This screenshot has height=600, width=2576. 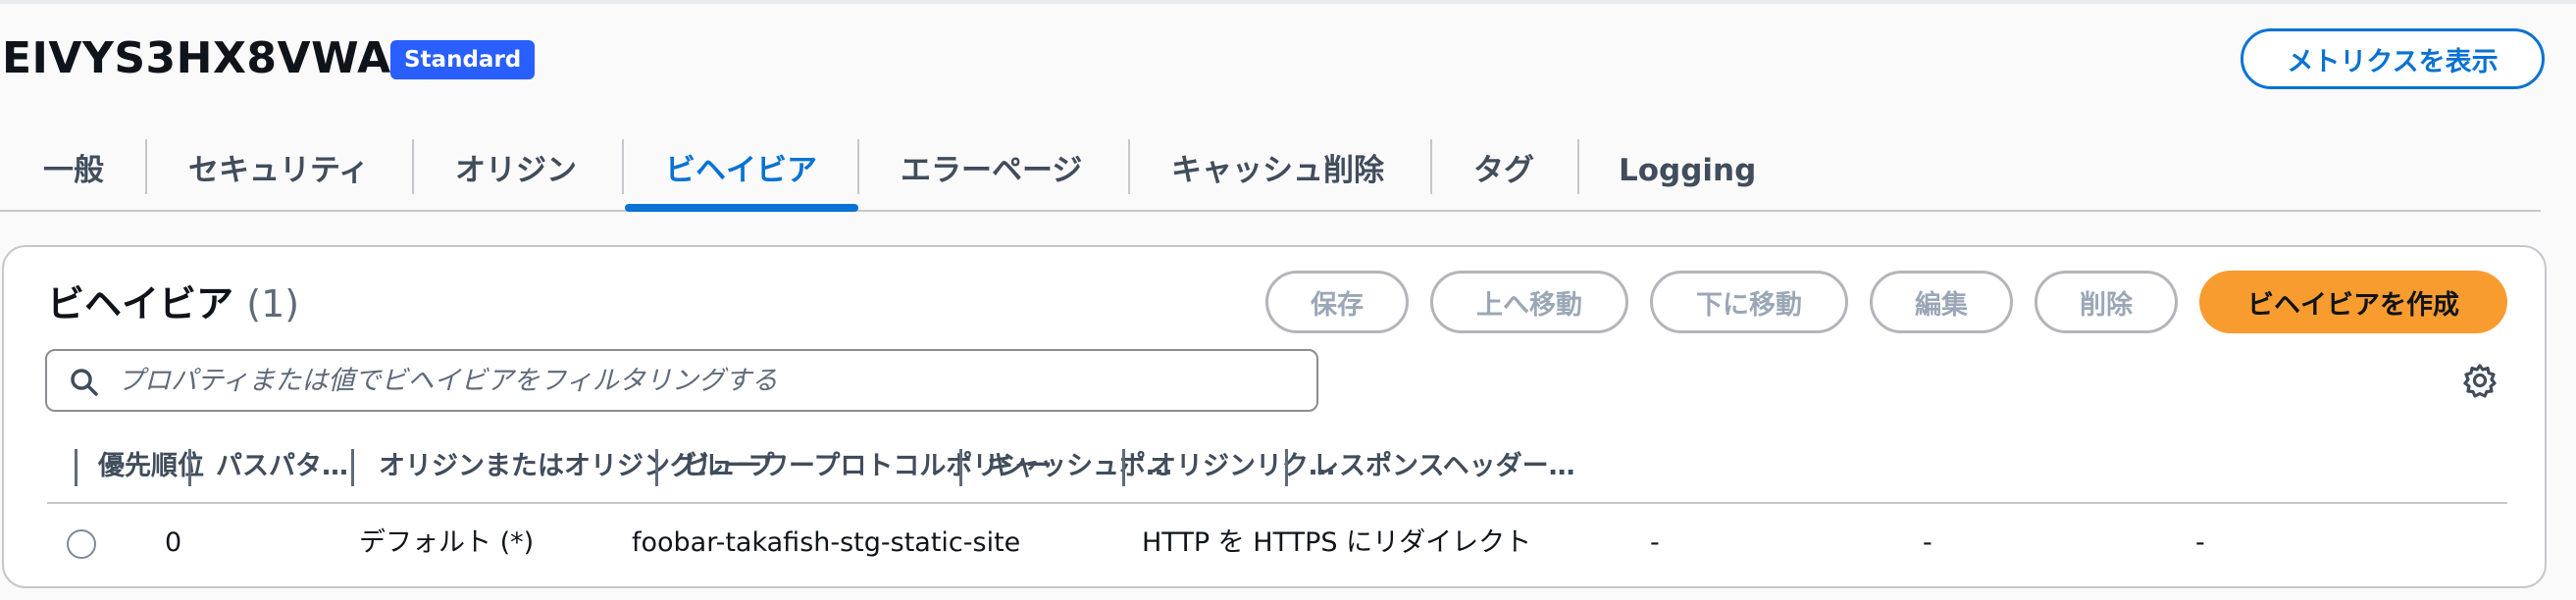 What do you see at coordinates (826, 542) in the screenshot?
I see `cell-origin: foobar-takafish-stg-static-site` at bounding box center [826, 542].